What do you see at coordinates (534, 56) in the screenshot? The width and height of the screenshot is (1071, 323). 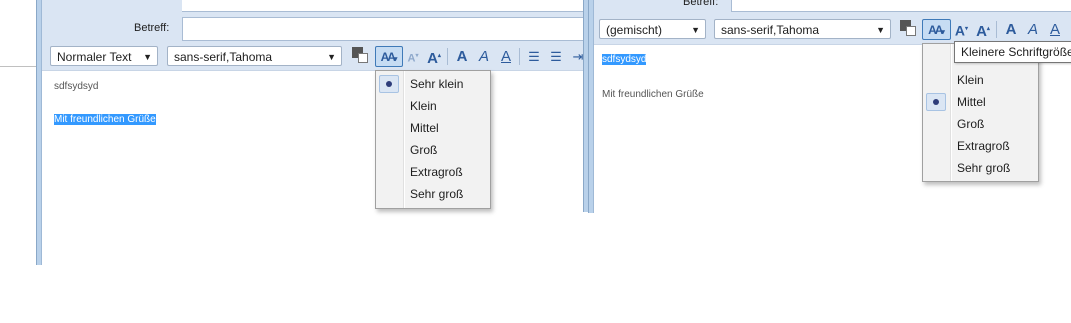 I see `bulleted-list-icon: ☰` at bounding box center [534, 56].